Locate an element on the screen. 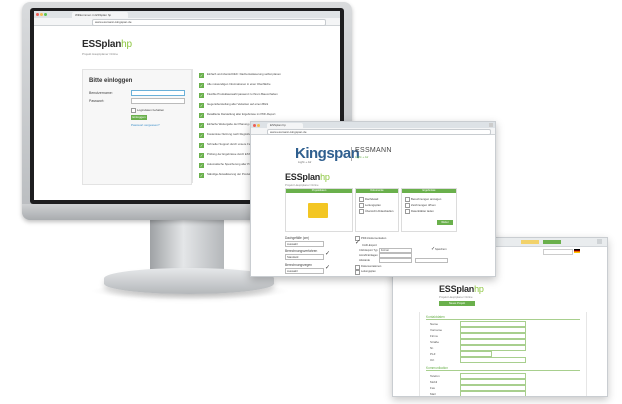  mail-input is located at coordinates (493, 393).